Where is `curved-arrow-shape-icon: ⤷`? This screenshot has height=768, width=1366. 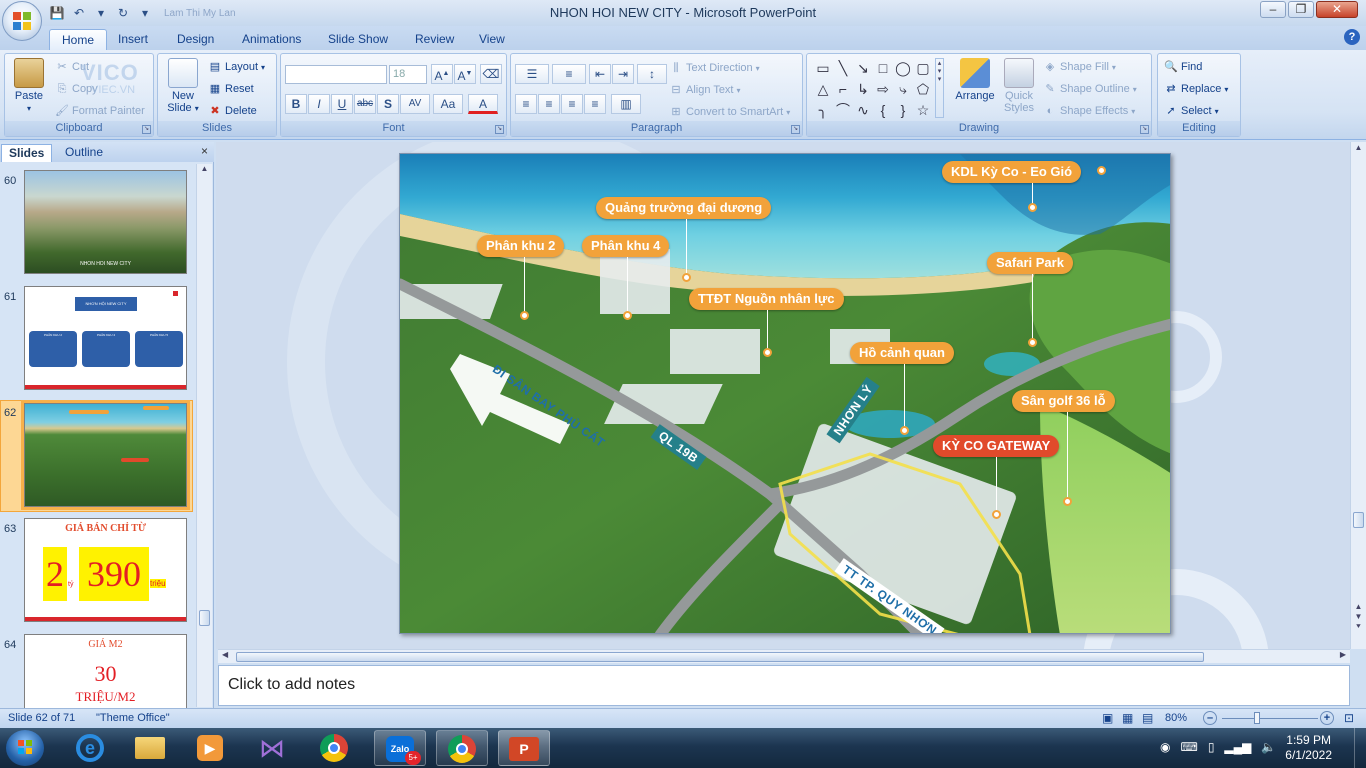
curved-arrow-shape-icon: ⤷ is located at coordinates (903, 89).